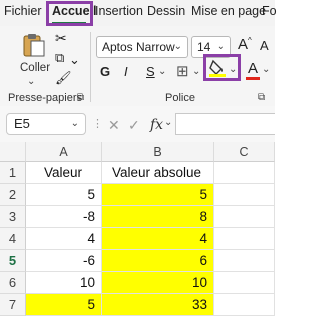 The width and height of the screenshot is (320, 316). What do you see at coordinates (90, 67) in the screenshot?
I see `group-separator` at bounding box center [90, 67].